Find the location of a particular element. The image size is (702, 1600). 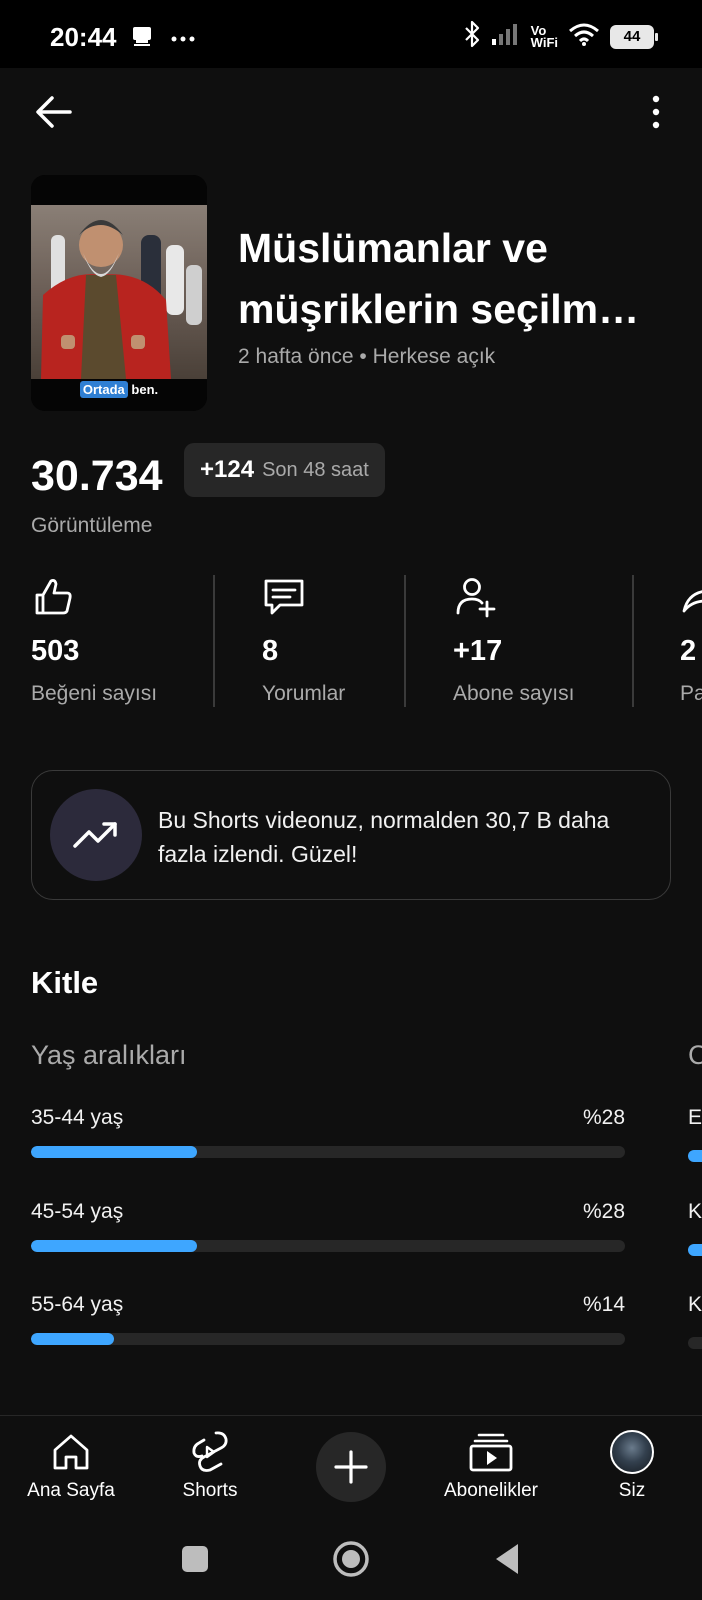

home-system-button is located at coordinates (351, 1559).